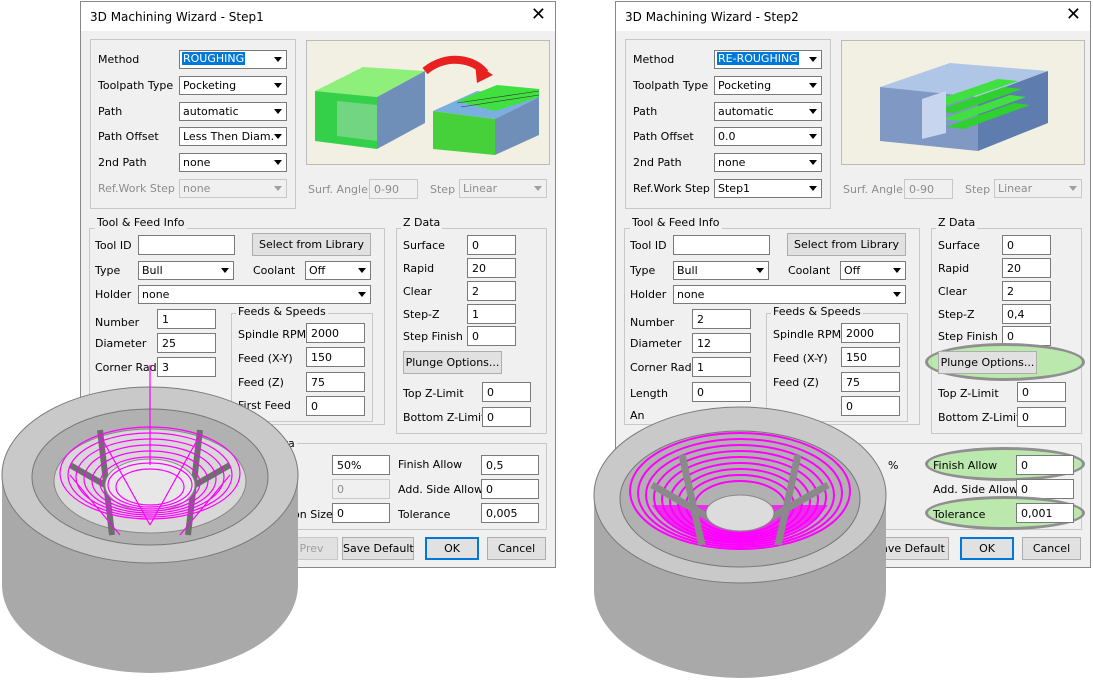 The image size is (1093, 683). I want to click on spindle-label: Spindle RPM, so click(272, 334).